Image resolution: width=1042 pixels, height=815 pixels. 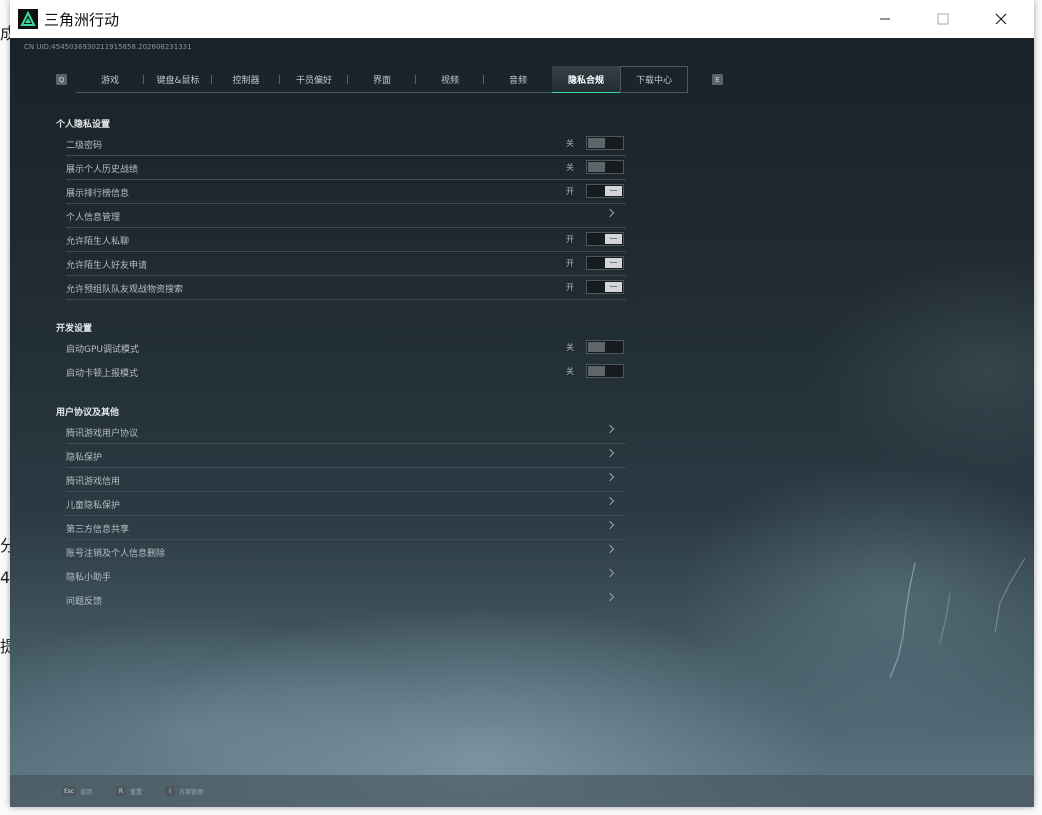 What do you see at coordinates (346, 348) in the screenshot?
I see `setting-row-gpu-debug: 启动GPU调试模式 关` at bounding box center [346, 348].